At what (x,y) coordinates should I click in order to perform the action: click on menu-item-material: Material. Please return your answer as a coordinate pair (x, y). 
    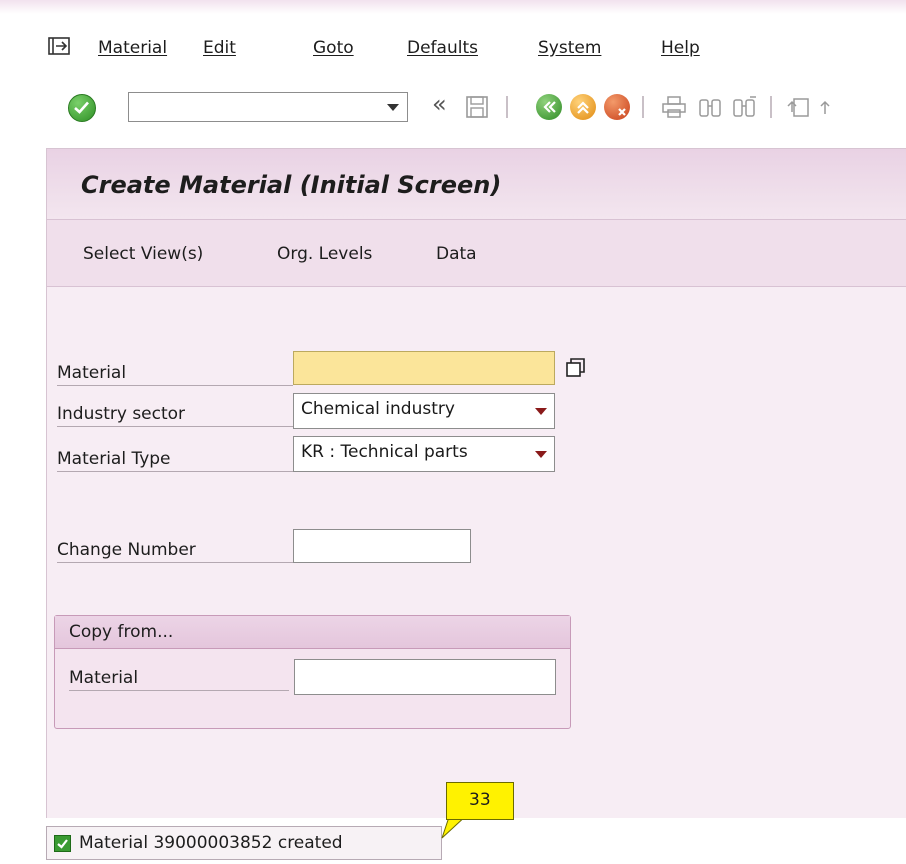
    Looking at the image, I should click on (132, 48).